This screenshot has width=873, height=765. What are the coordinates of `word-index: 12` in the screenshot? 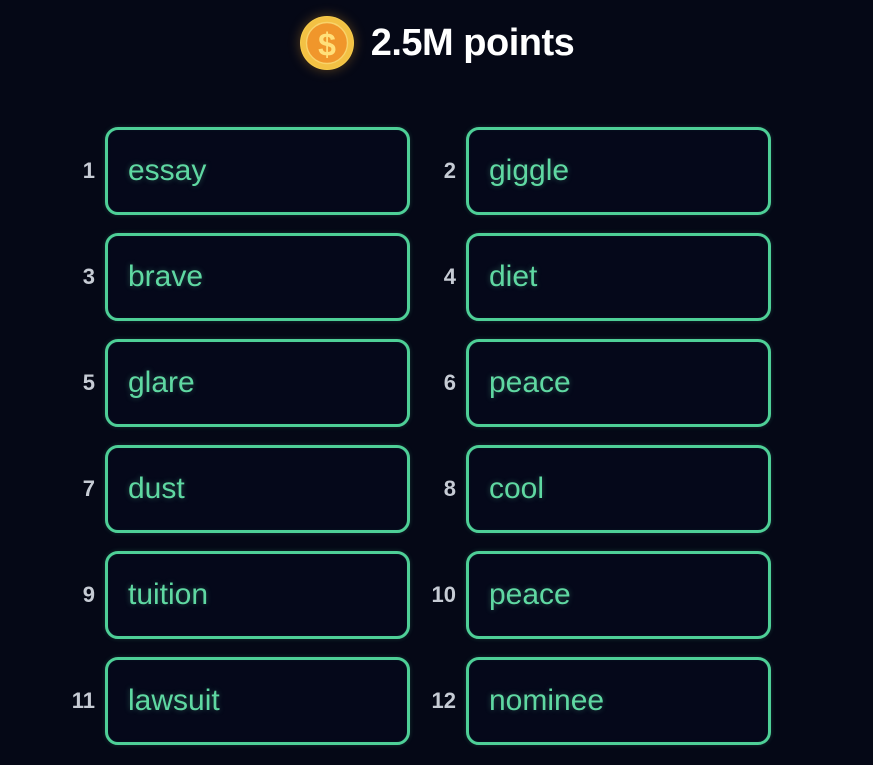 It's located at (443, 700).